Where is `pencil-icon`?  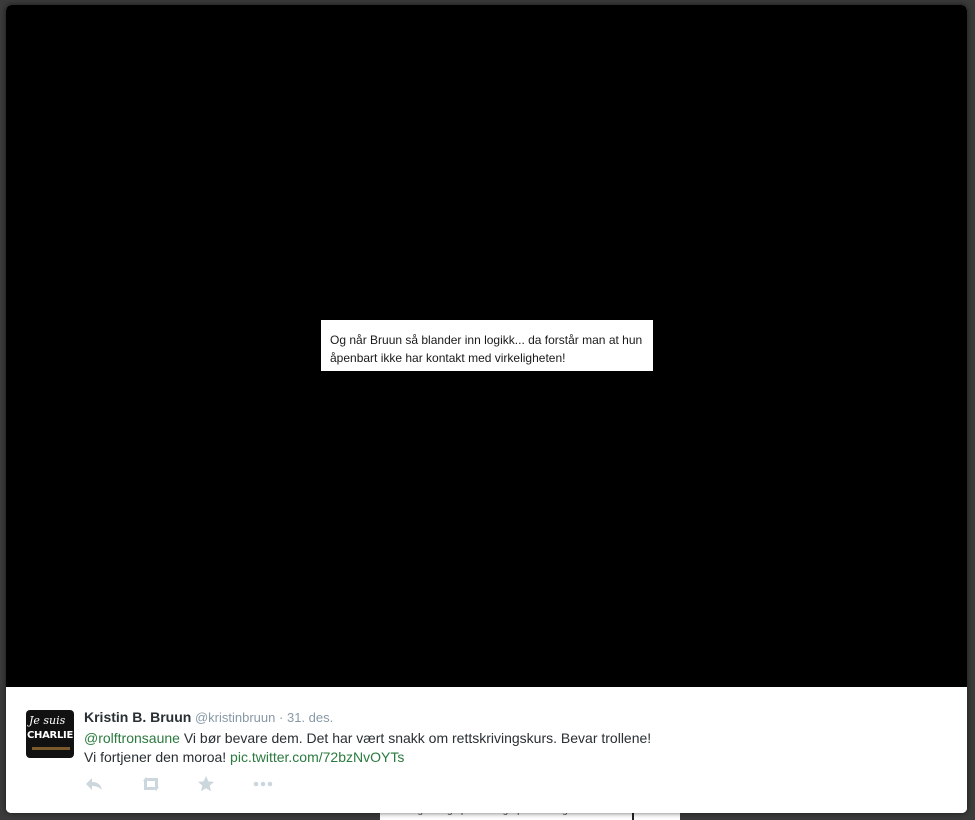 pencil-icon is located at coordinates (51, 748).